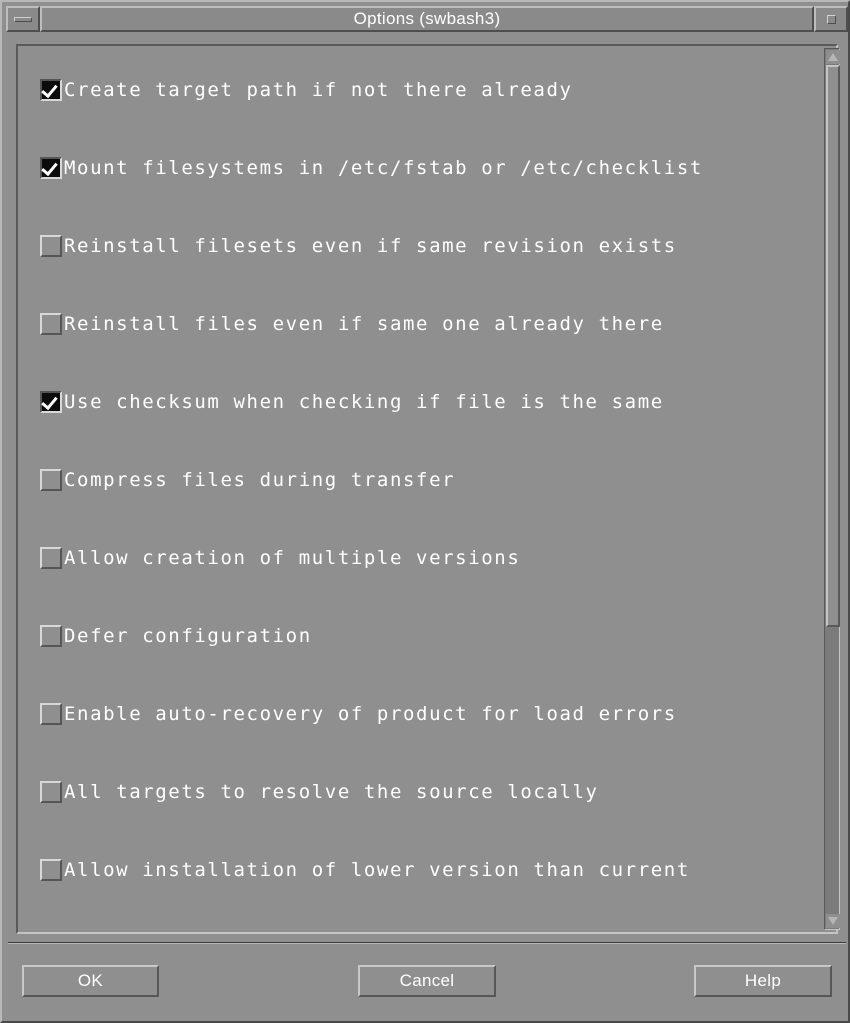 The width and height of the screenshot is (850, 1023). What do you see at coordinates (833, 346) in the screenshot?
I see `scrollbar-thumb` at bounding box center [833, 346].